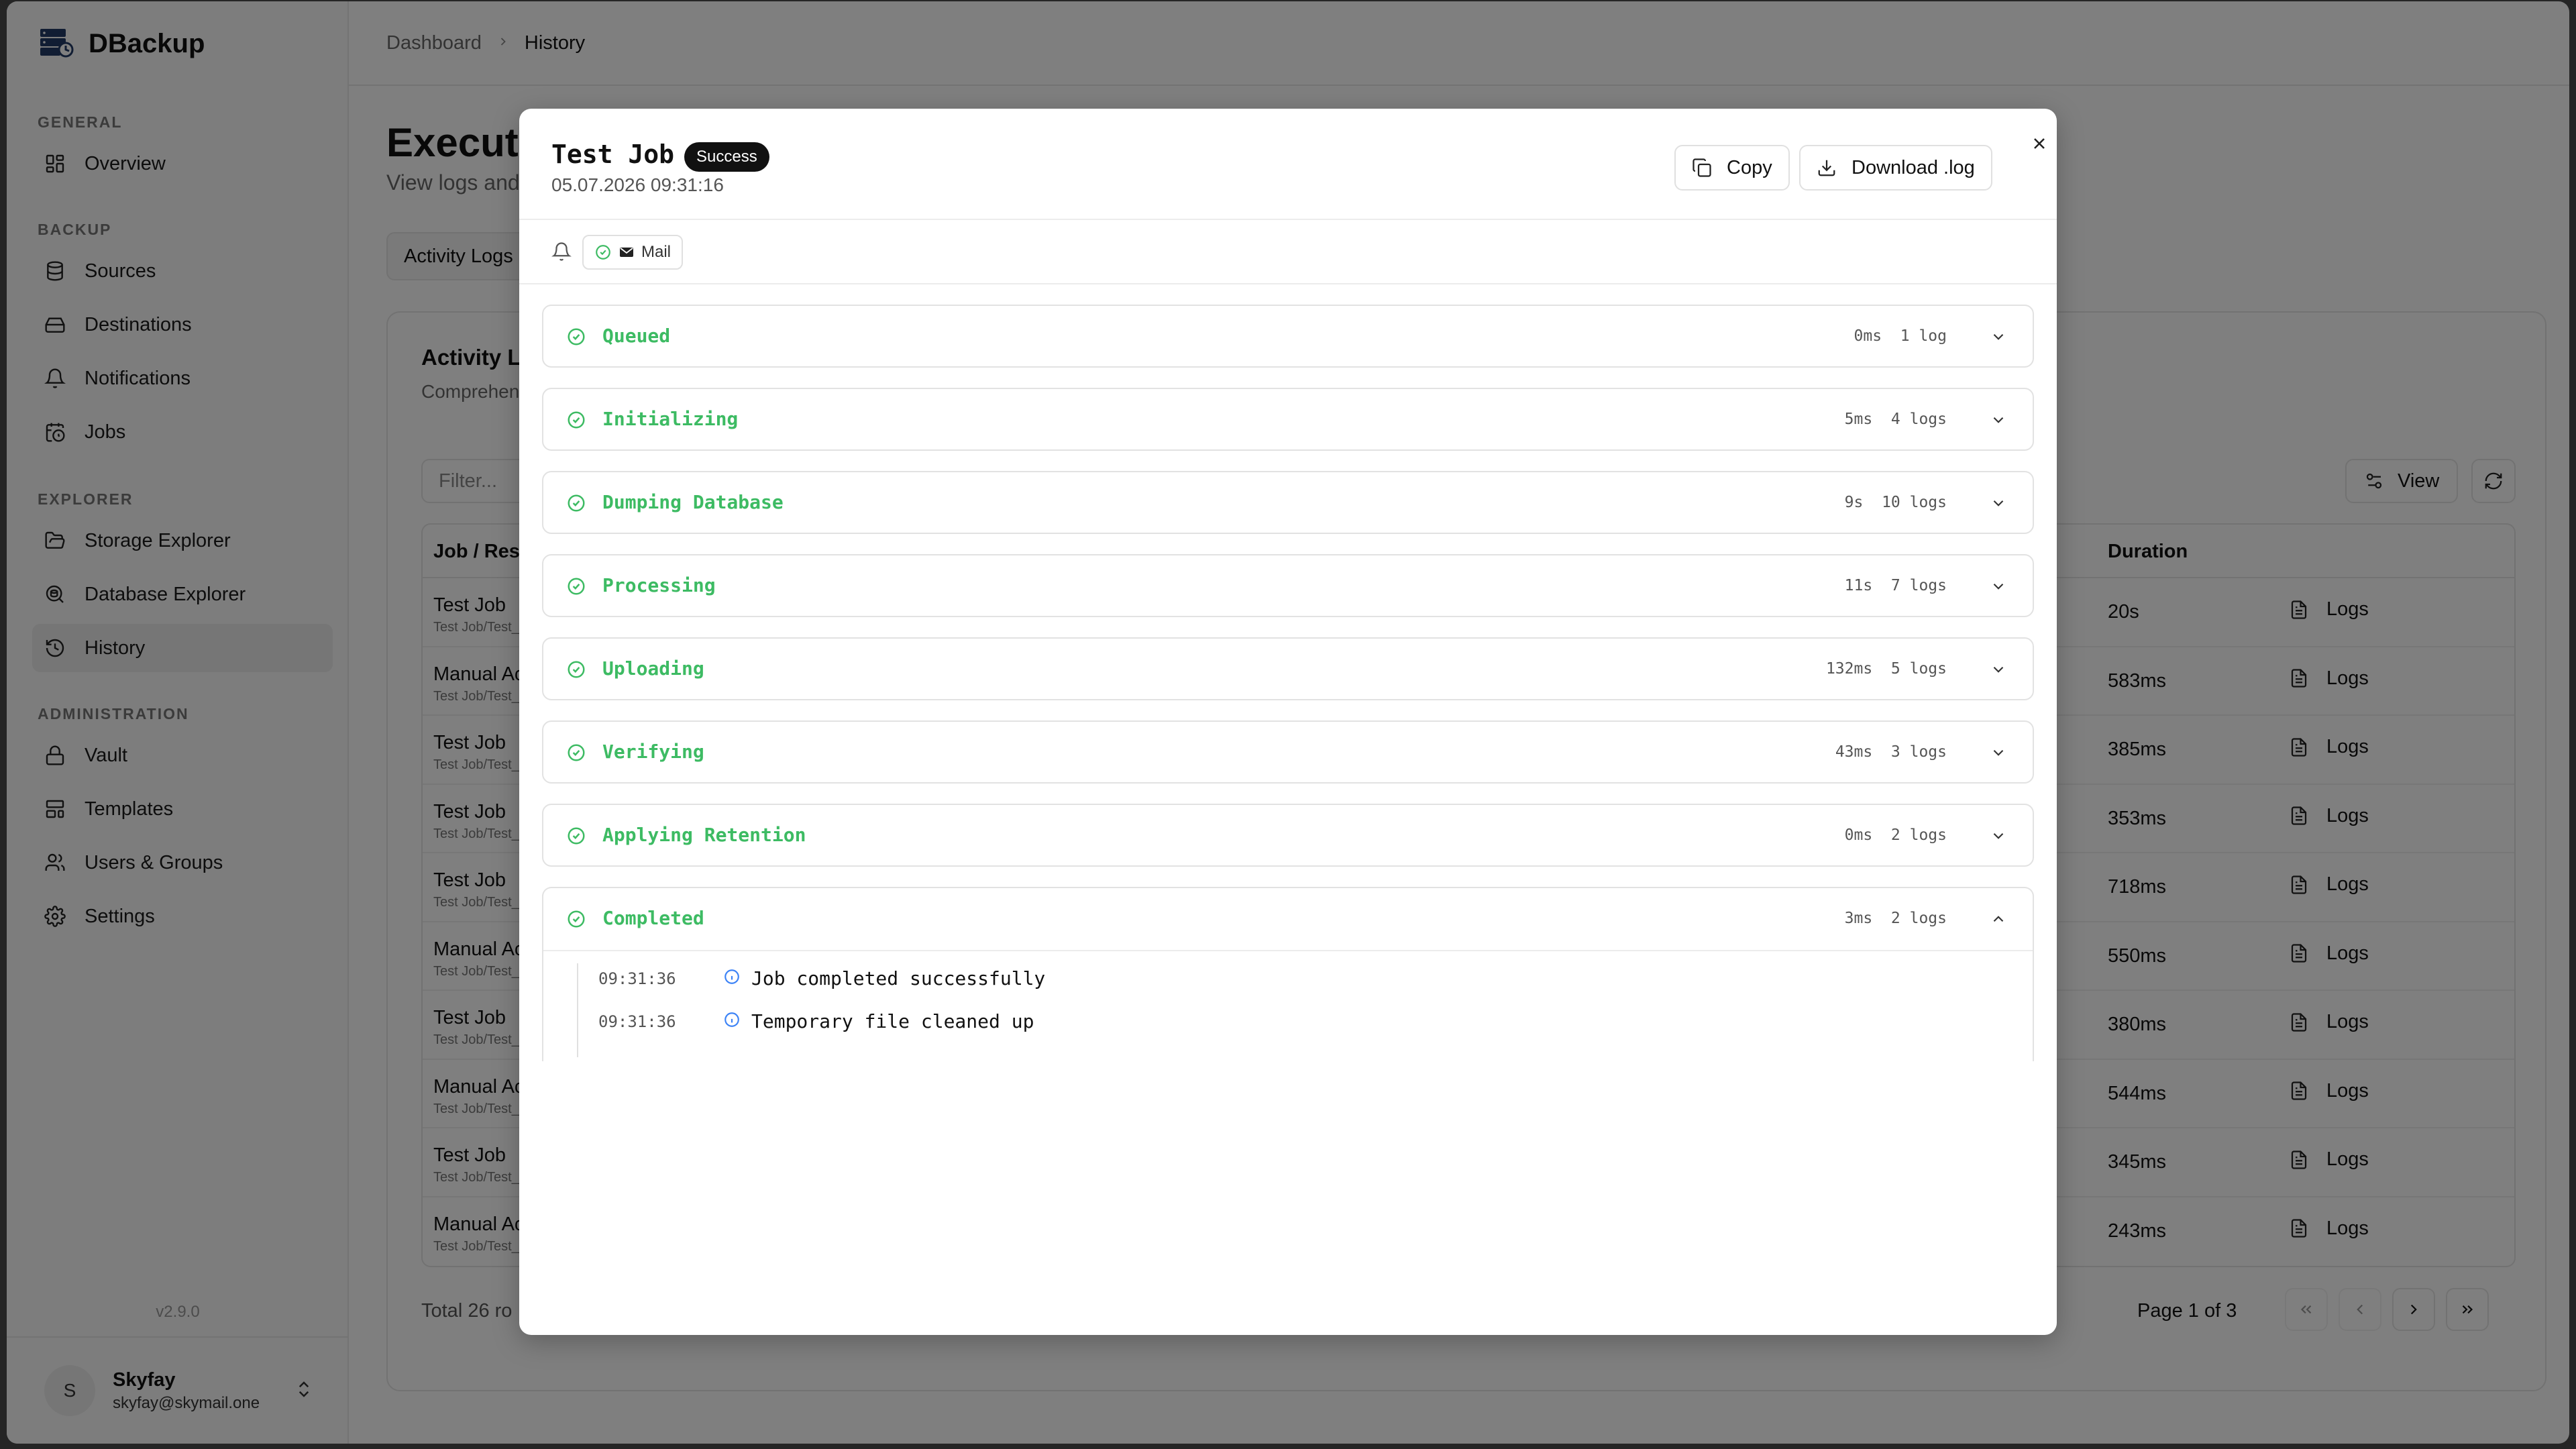 The width and height of the screenshot is (2576, 1449). Describe the element at coordinates (626, 252) in the screenshot. I see `mail-icon` at that location.